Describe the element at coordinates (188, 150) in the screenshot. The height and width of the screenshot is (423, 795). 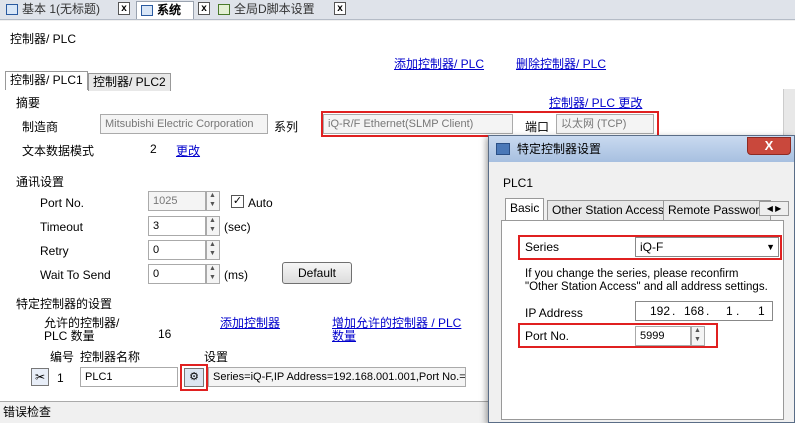
I see `text-mode-change-link: 更改` at that location.